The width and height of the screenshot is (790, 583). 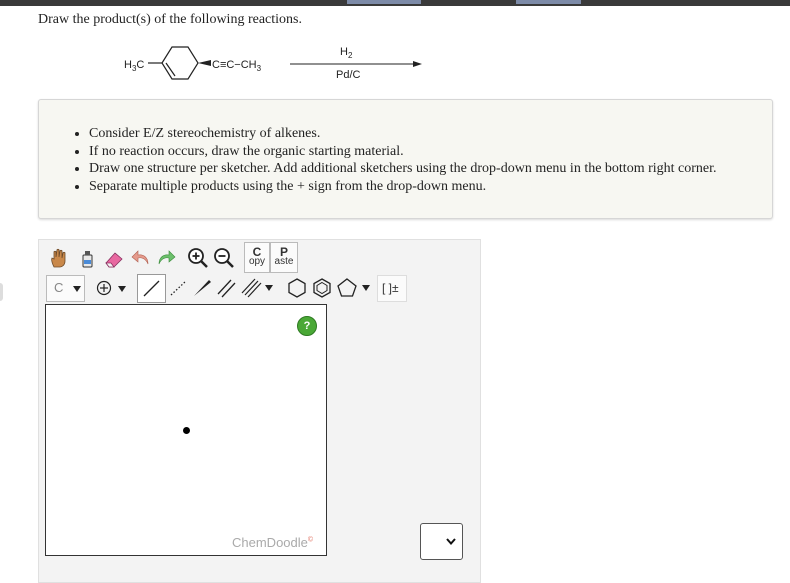 I want to click on bottle-icon, so click(x=87, y=259).